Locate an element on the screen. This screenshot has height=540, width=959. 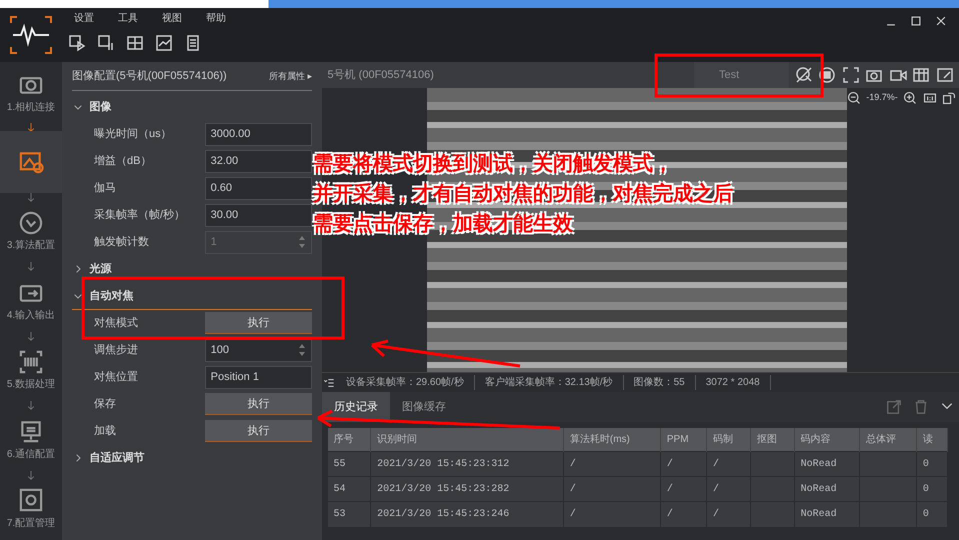
status-text: 客户端采集帧率：32.13帧/秒 is located at coordinates (549, 382).